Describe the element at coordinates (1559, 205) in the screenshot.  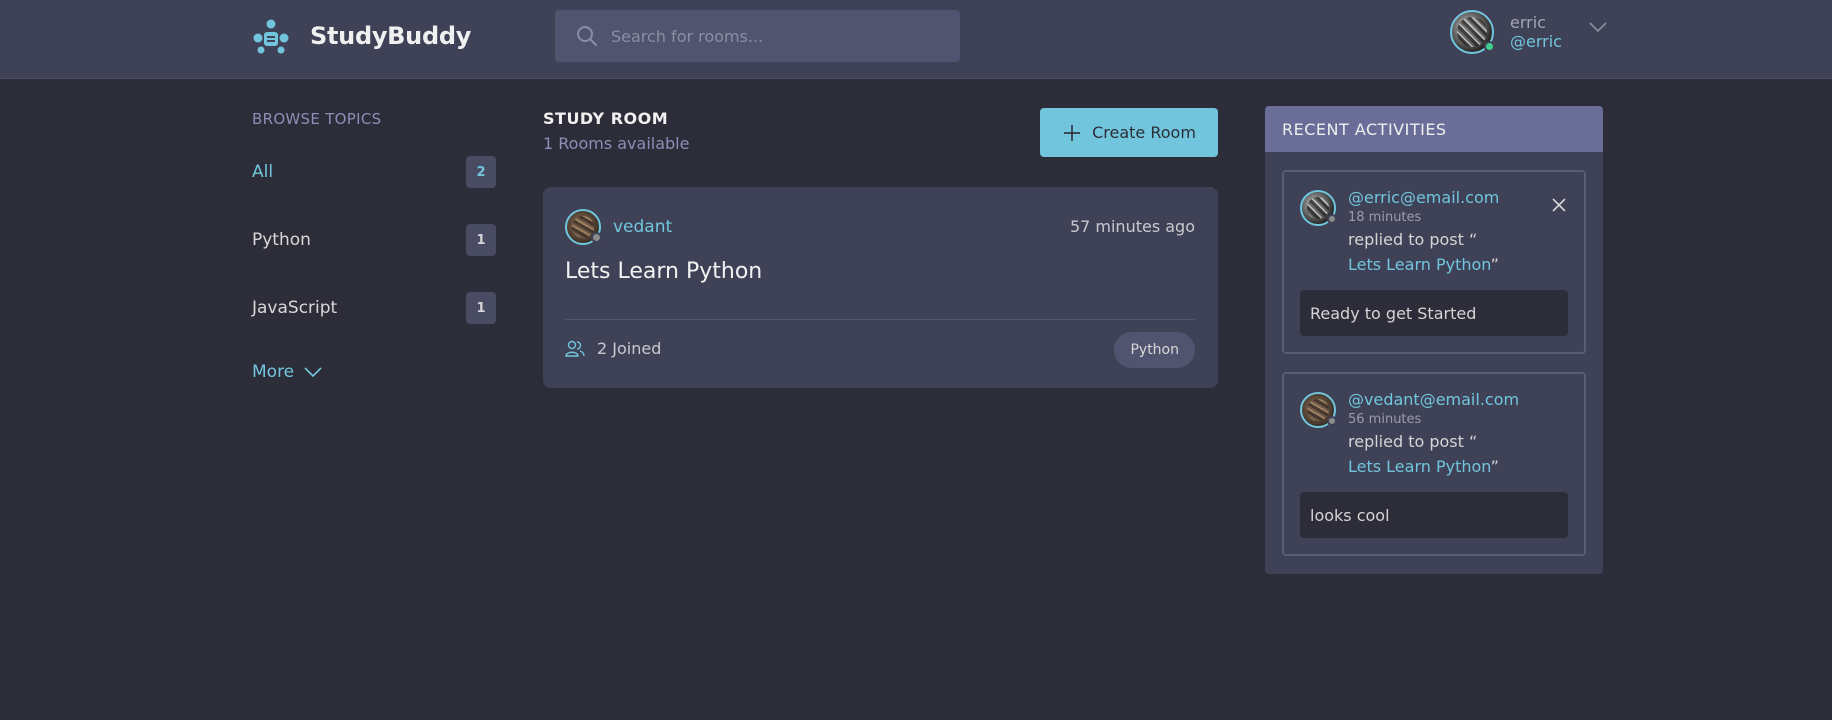
I see `close-icon` at that location.